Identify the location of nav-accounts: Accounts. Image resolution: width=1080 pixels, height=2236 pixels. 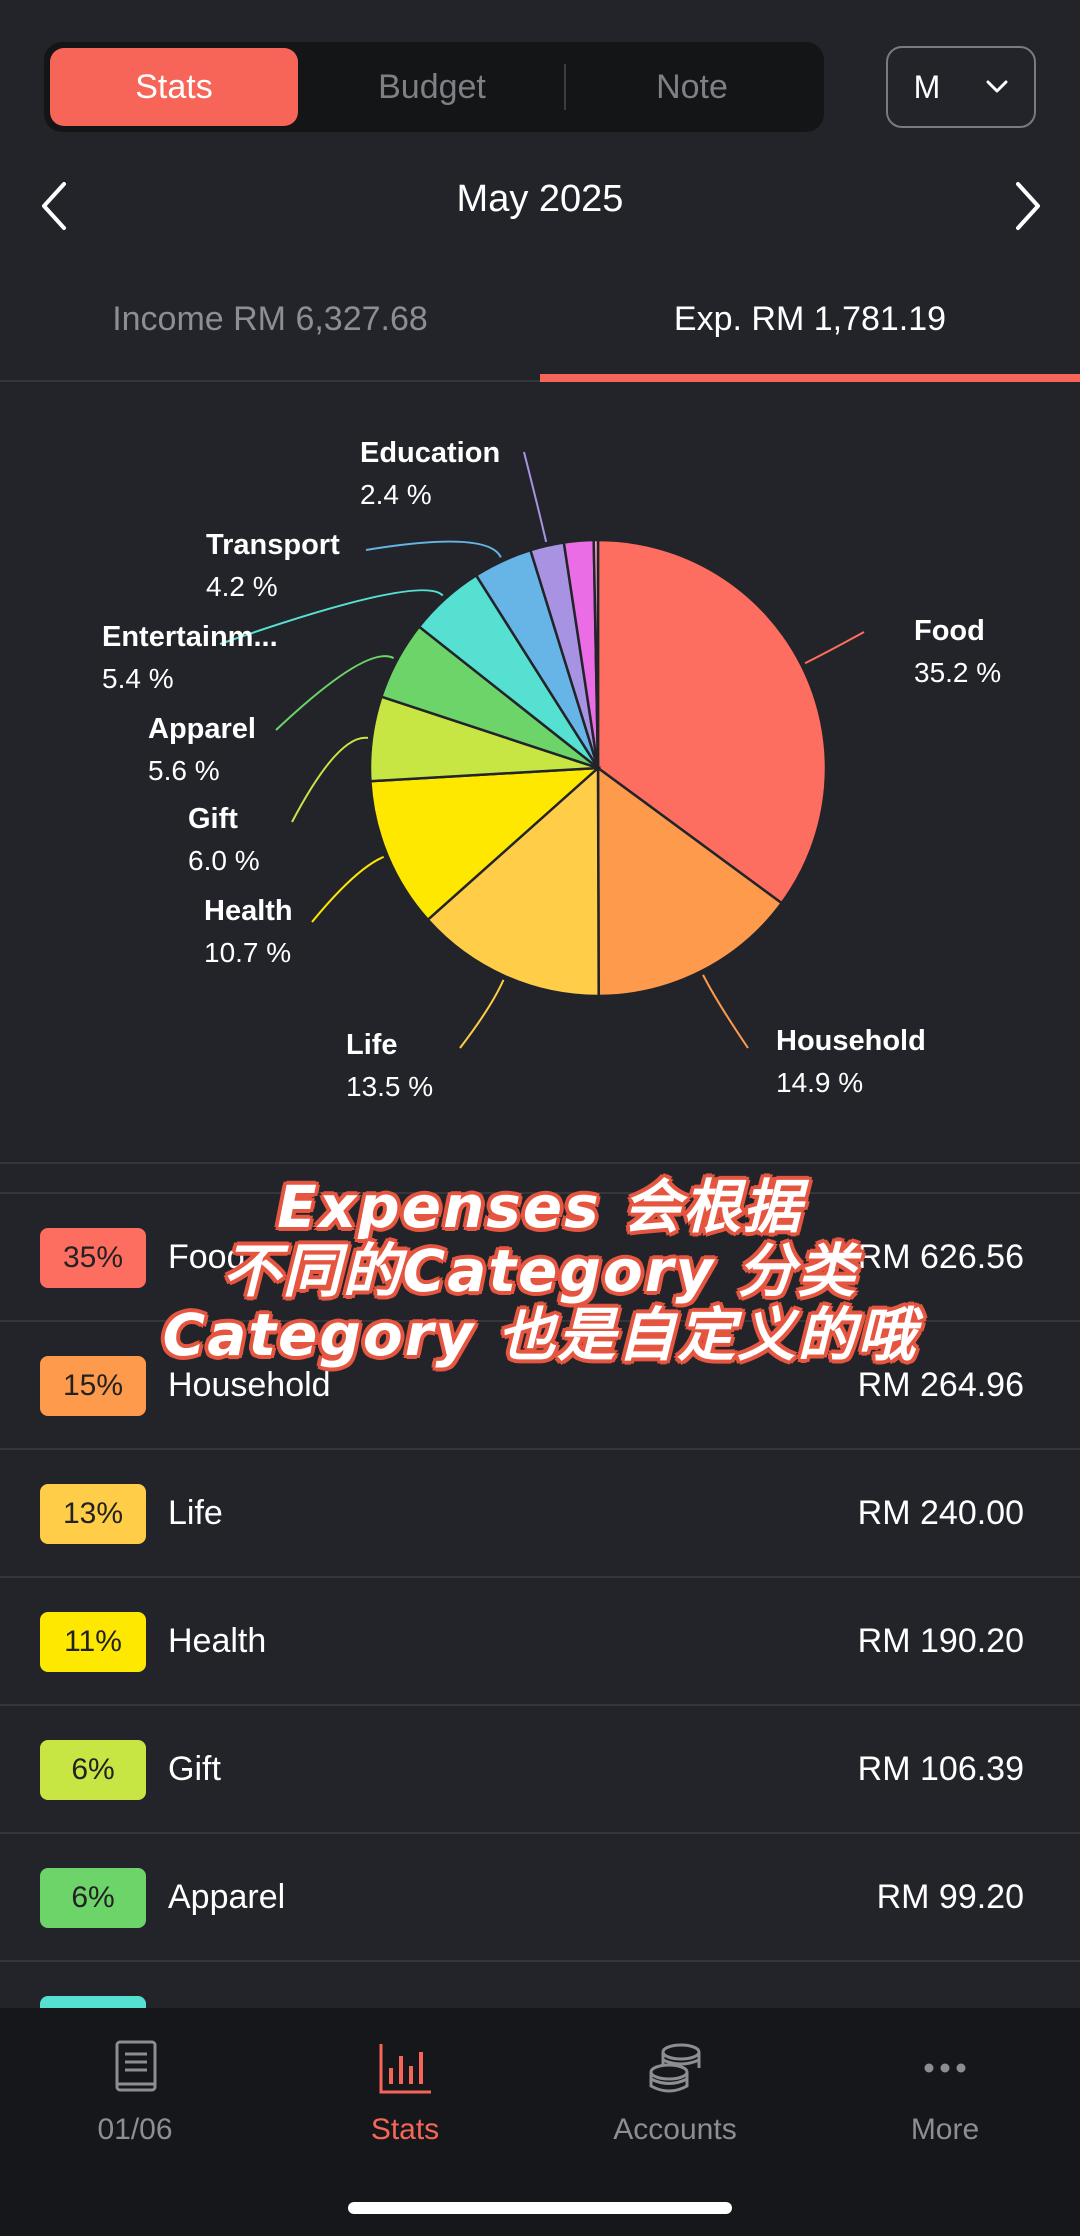
(675, 2087).